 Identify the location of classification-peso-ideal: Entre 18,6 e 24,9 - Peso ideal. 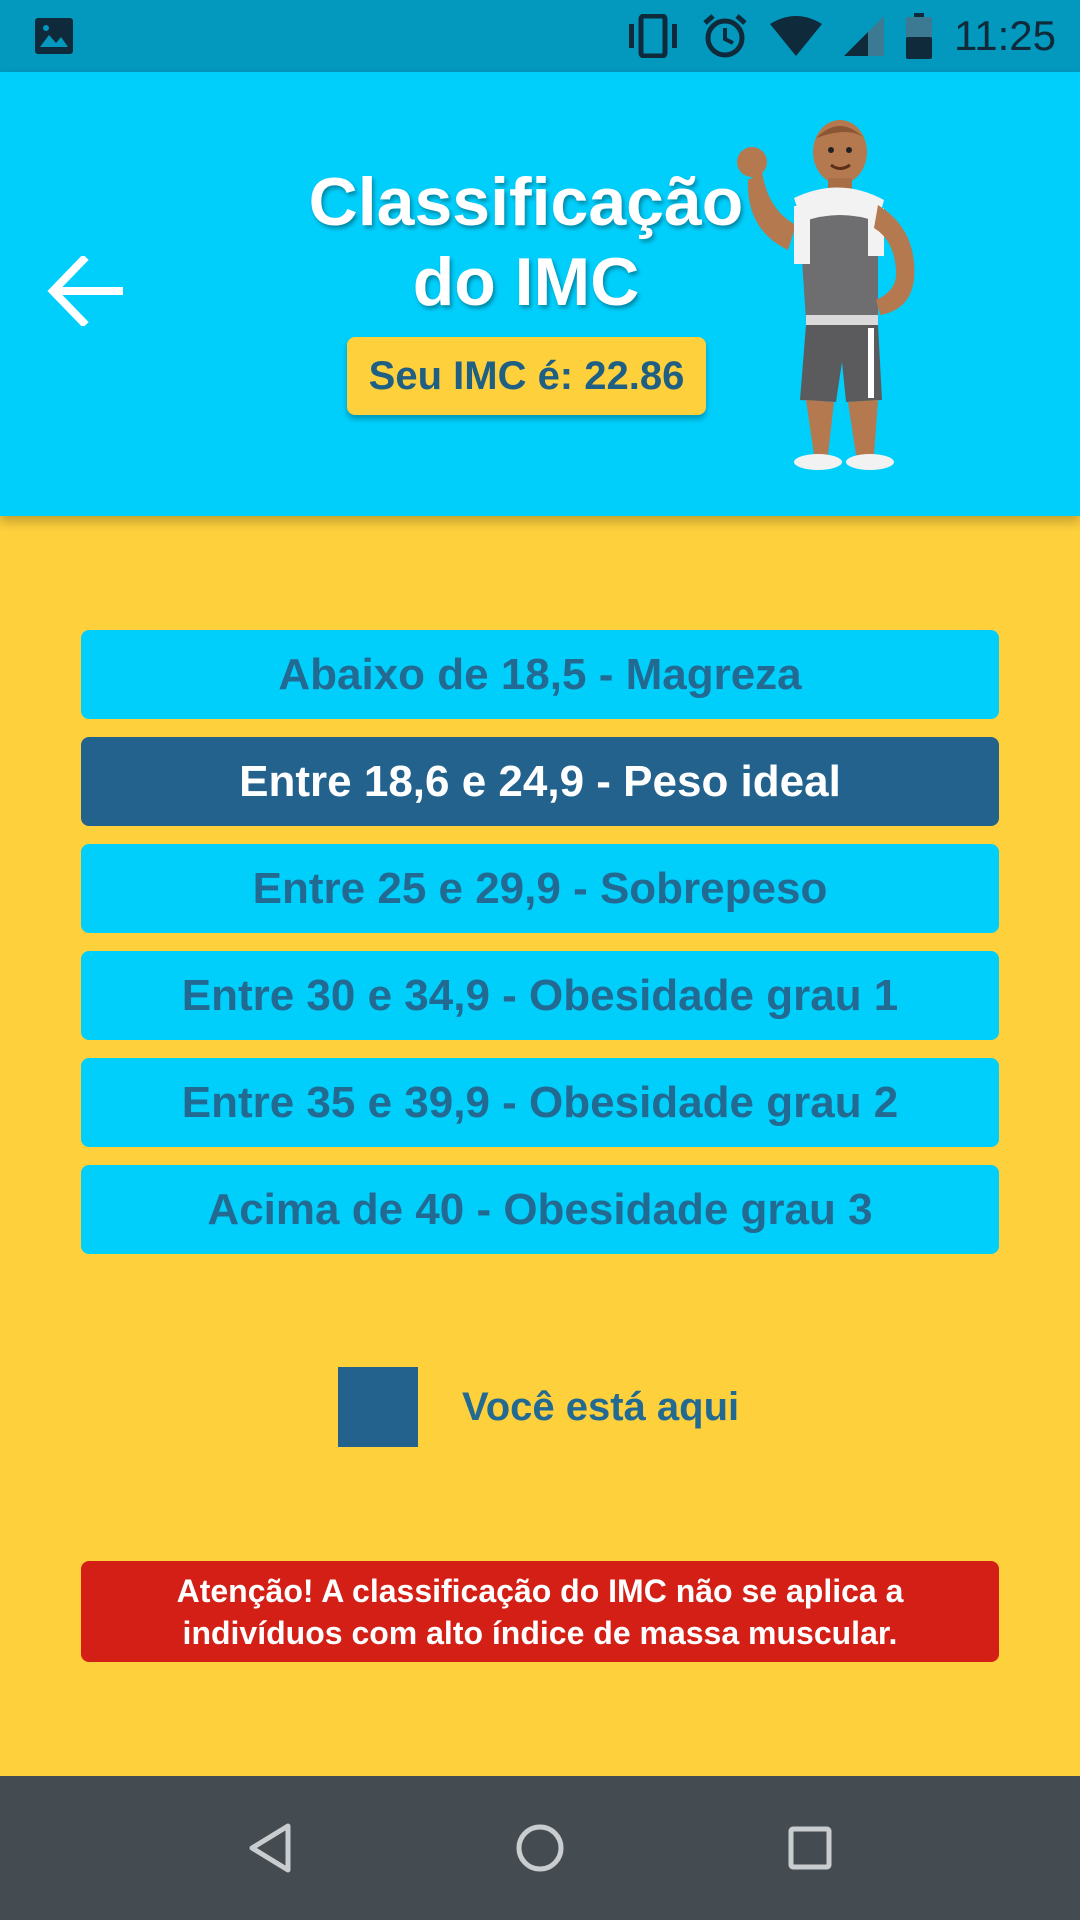
(540, 781).